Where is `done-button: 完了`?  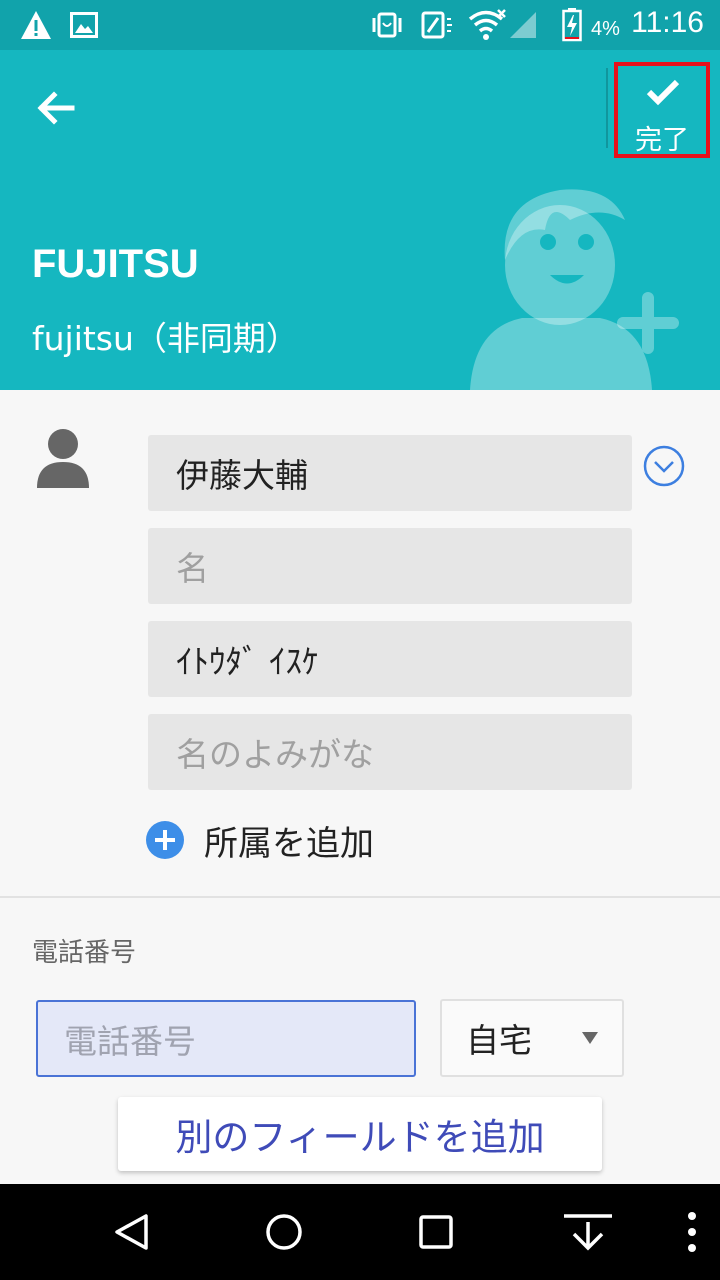 done-button: 完了 is located at coordinates (662, 110).